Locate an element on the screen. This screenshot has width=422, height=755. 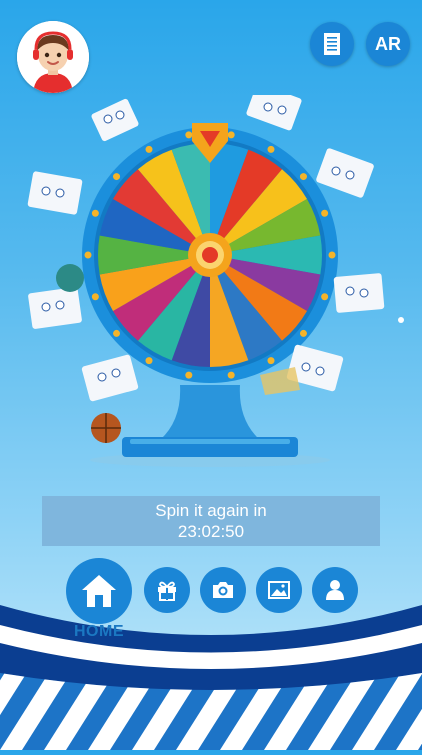
document-button is located at coordinates (332, 44).